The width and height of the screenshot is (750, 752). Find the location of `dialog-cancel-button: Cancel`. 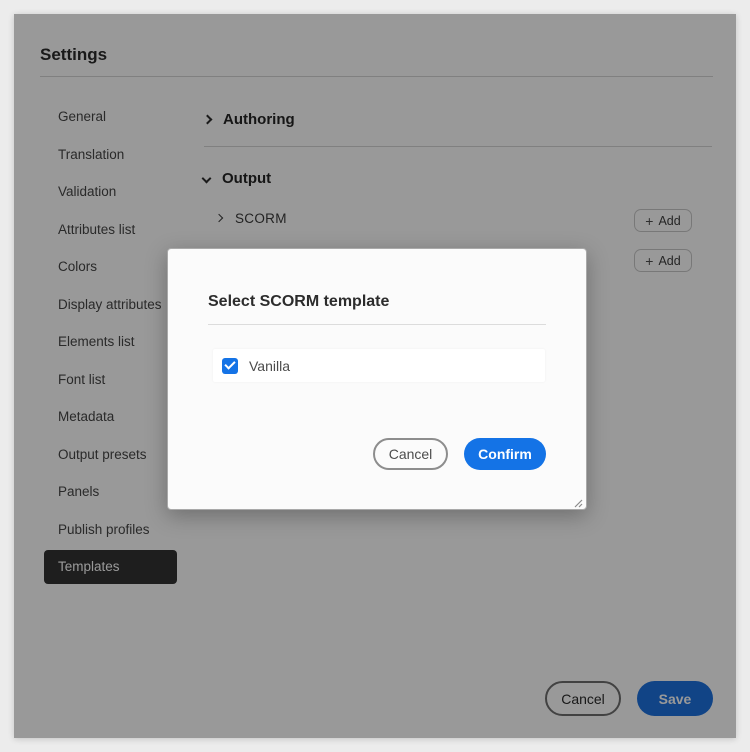

dialog-cancel-button: Cancel is located at coordinates (410, 454).